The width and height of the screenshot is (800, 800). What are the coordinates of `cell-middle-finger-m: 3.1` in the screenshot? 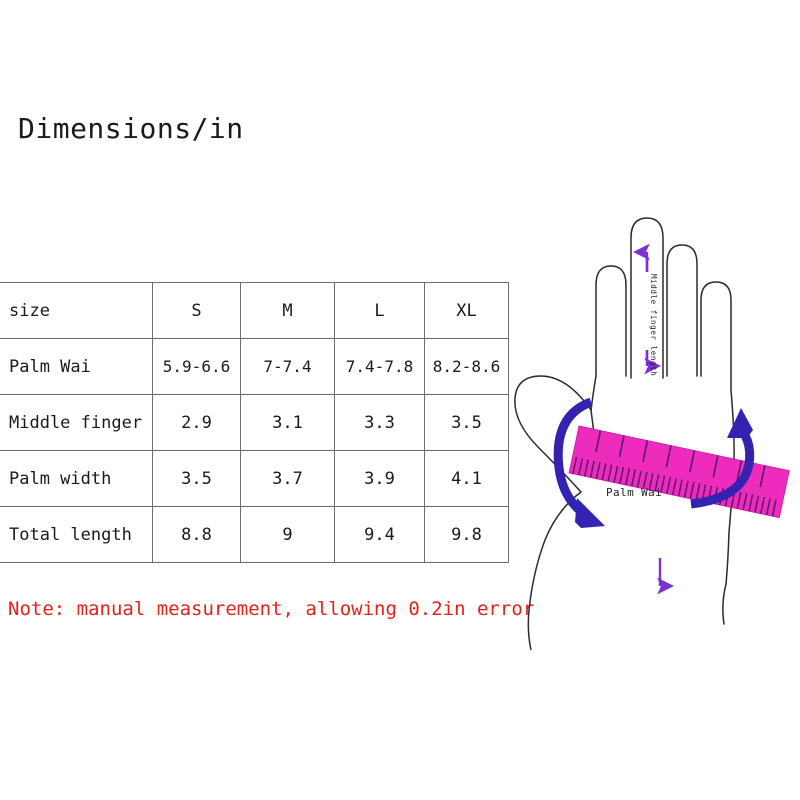 It's located at (287, 422).